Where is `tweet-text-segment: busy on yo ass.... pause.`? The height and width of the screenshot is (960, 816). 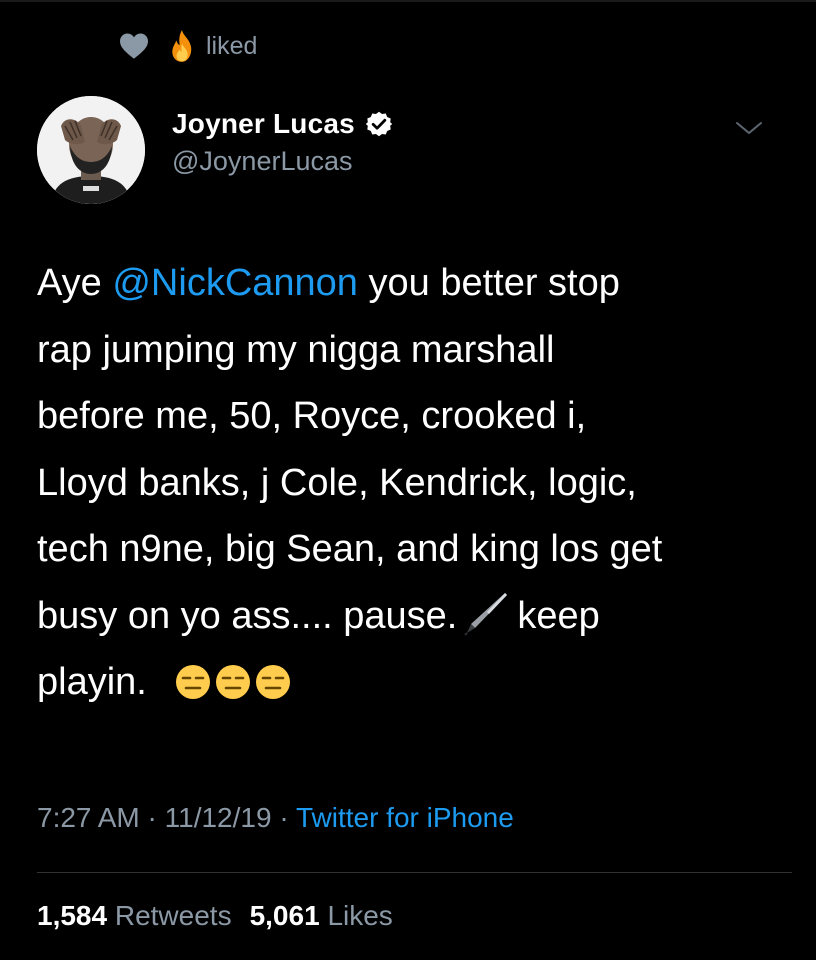 tweet-text-segment: busy on yo ass.... pause. is located at coordinates (247, 615).